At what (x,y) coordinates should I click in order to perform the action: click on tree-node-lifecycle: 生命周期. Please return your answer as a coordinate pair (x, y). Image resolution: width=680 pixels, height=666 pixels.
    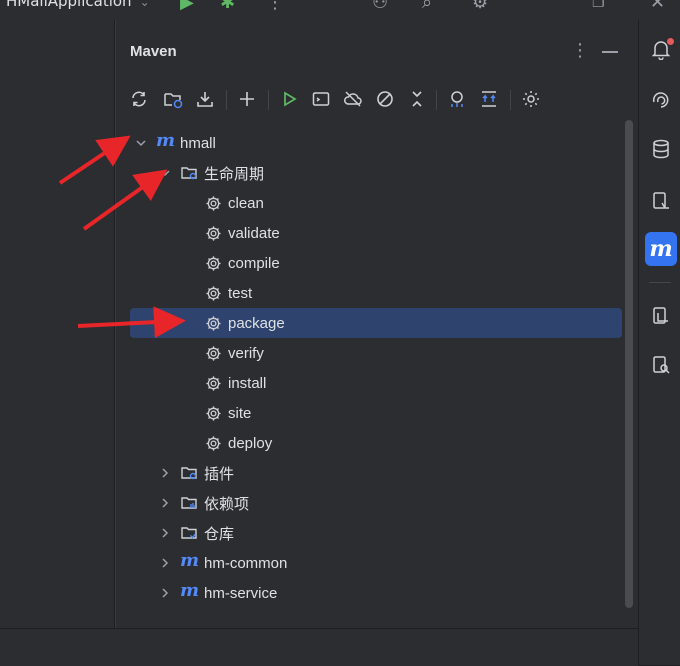
    Looking at the image, I should click on (371, 173).